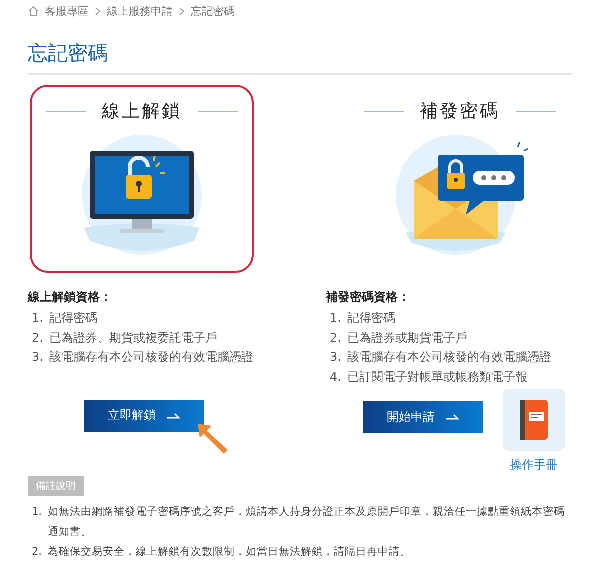 This screenshot has width=600, height=584. What do you see at coordinates (56, 486) in the screenshot?
I see `notes-badge: 備註說明` at bounding box center [56, 486].